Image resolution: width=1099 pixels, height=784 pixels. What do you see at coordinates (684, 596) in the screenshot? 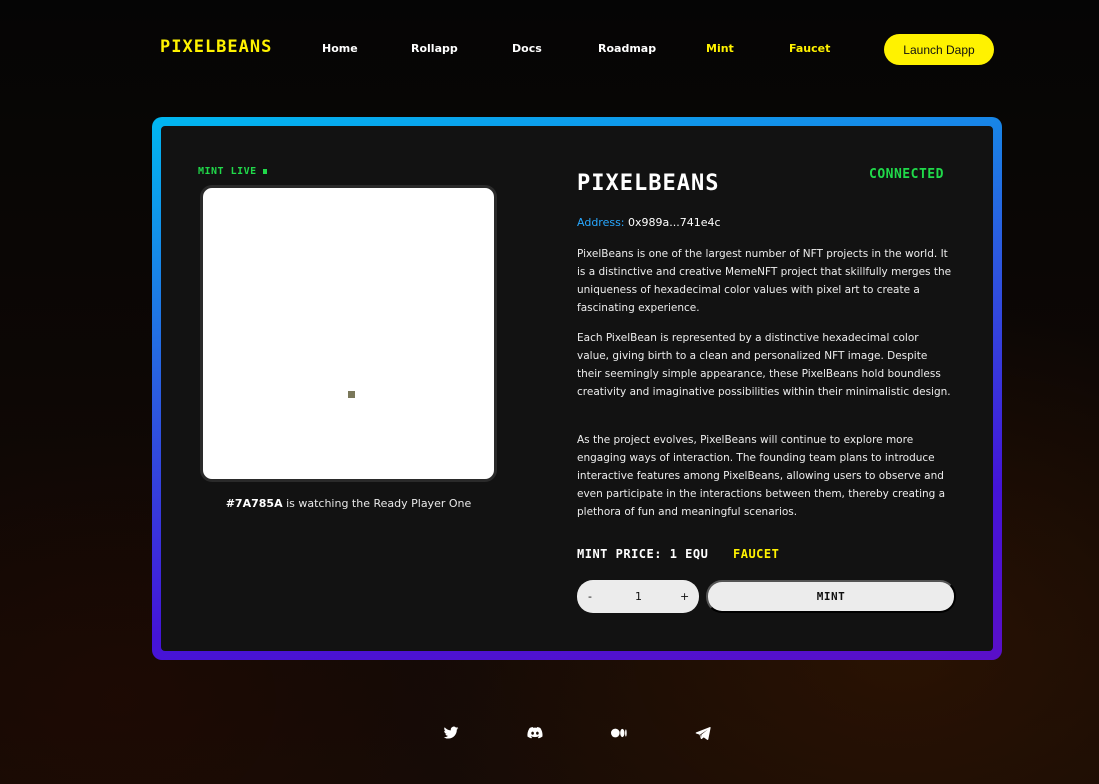
I see `increment-button: +` at bounding box center [684, 596].